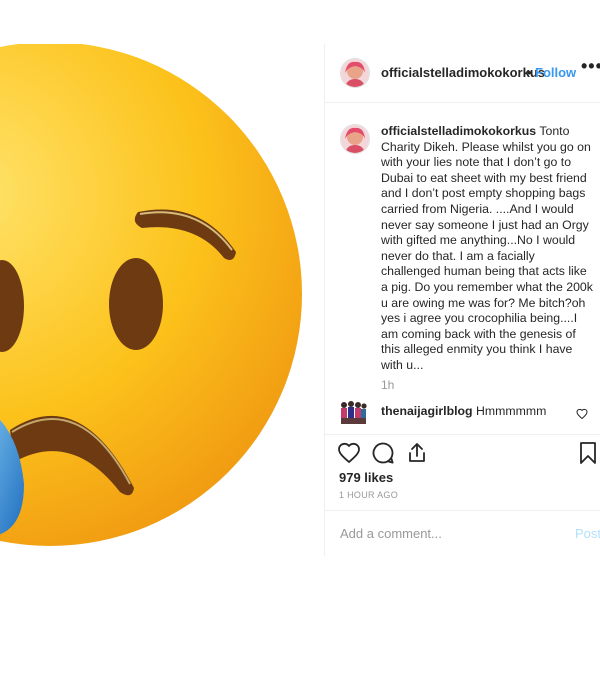  Describe the element at coordinates (383, 453) in the screenshot. I see `comment-icon` at that location.